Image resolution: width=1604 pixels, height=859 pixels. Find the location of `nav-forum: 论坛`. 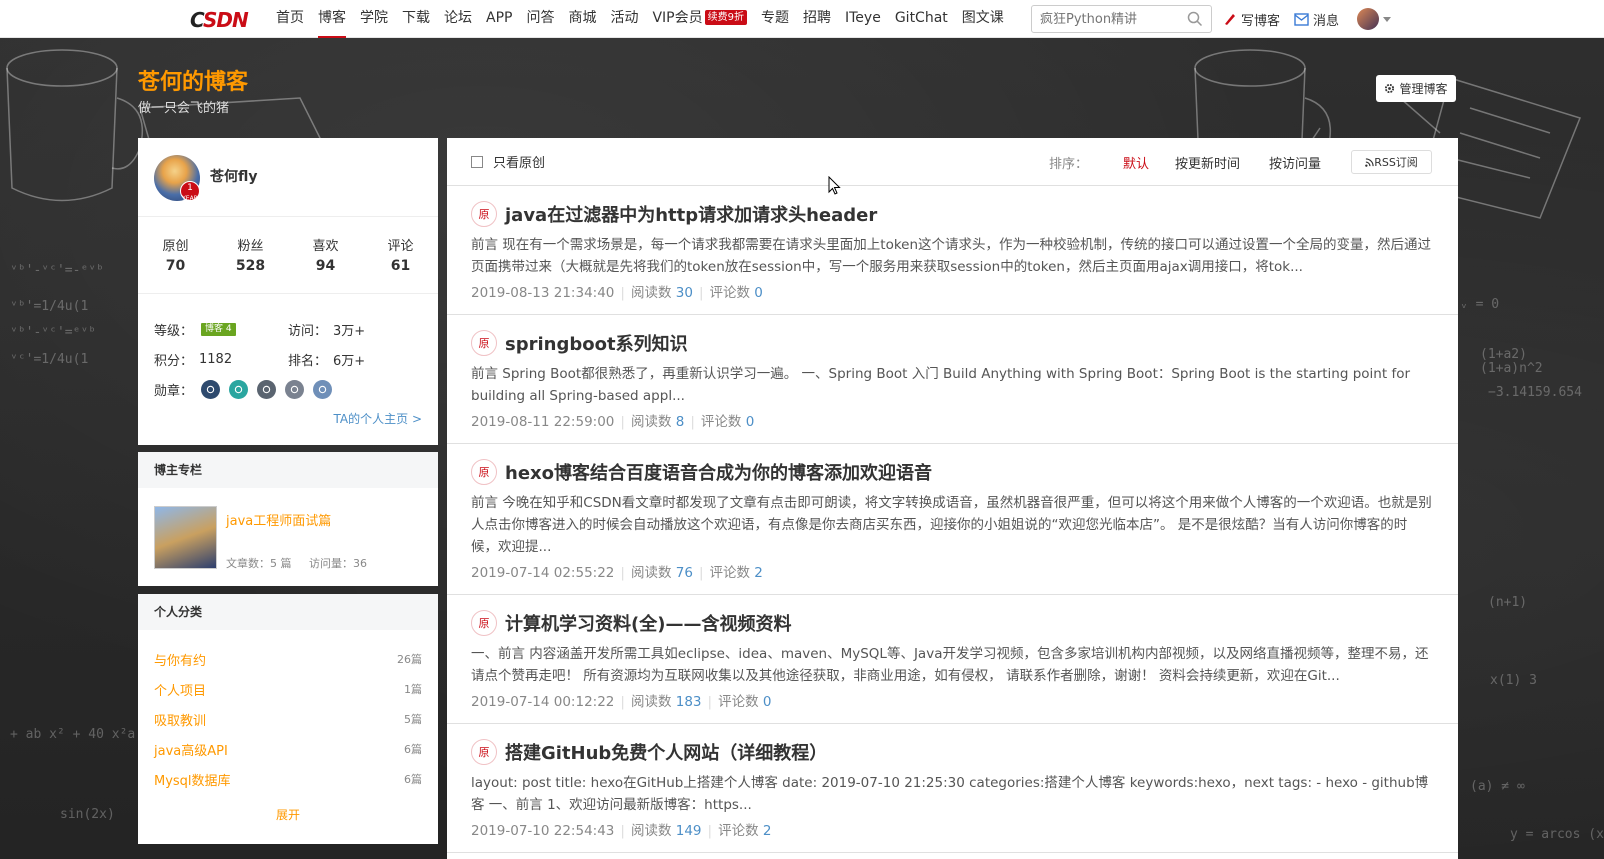

nav-forum: 论坛 is located at coordinates (458, 19).